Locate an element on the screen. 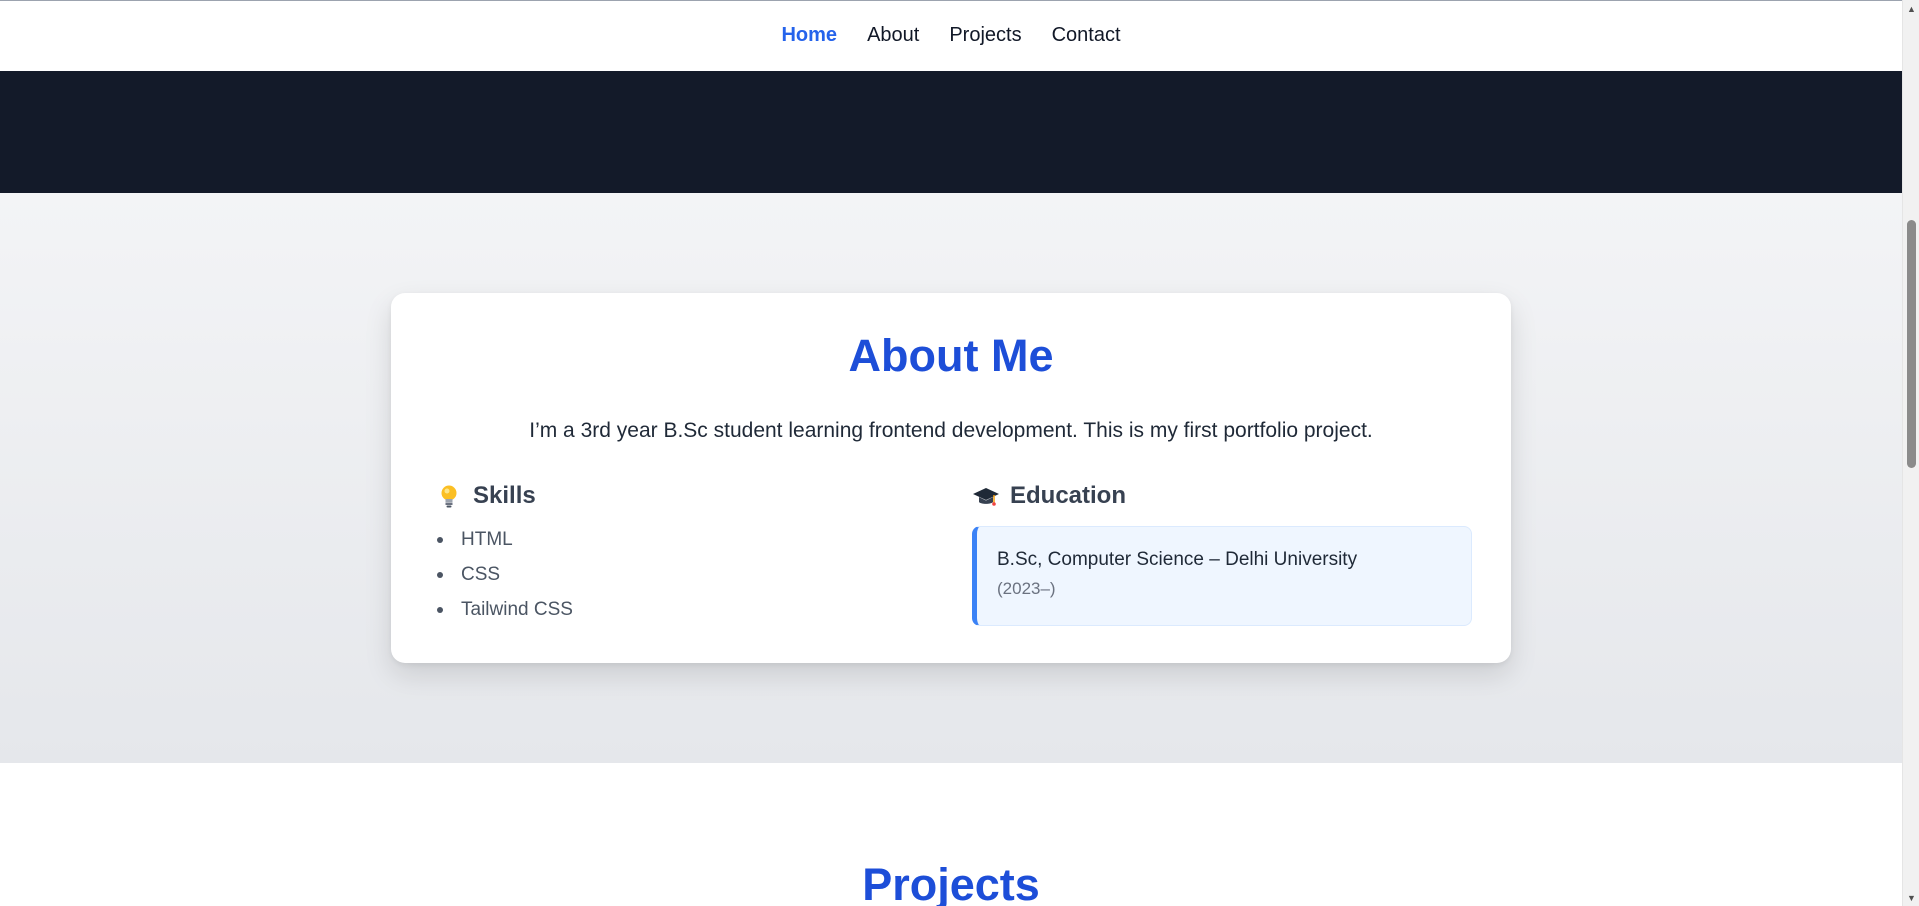 This screenshot has width=1919, height=906. skill-item: CSS is located at coordinates (665, 580).